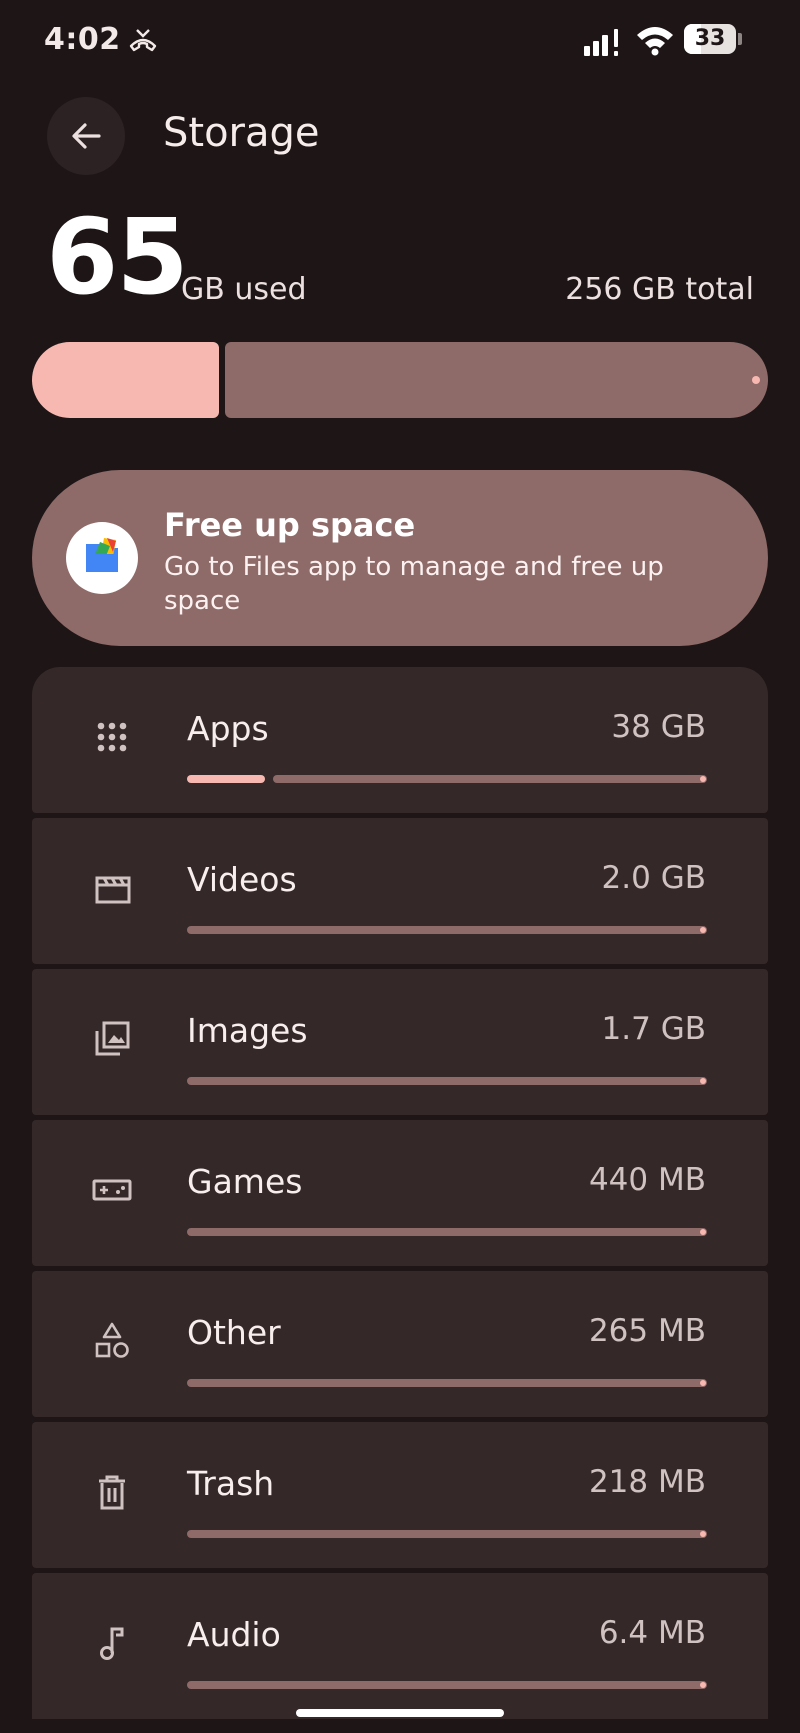 This screenshot has height=1733, width=800. What do you see at coordinates (653, 878) in the screenshot?
I see `category-size: 2.0 GB` at bounding box center [653, 878].